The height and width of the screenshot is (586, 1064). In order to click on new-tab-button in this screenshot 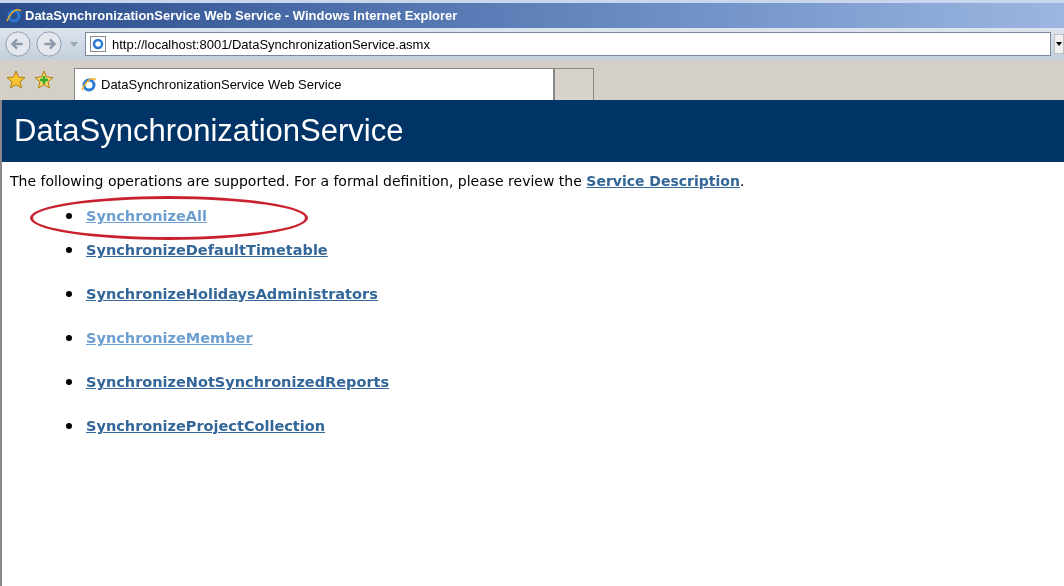, I will do `click(574, 84)`.